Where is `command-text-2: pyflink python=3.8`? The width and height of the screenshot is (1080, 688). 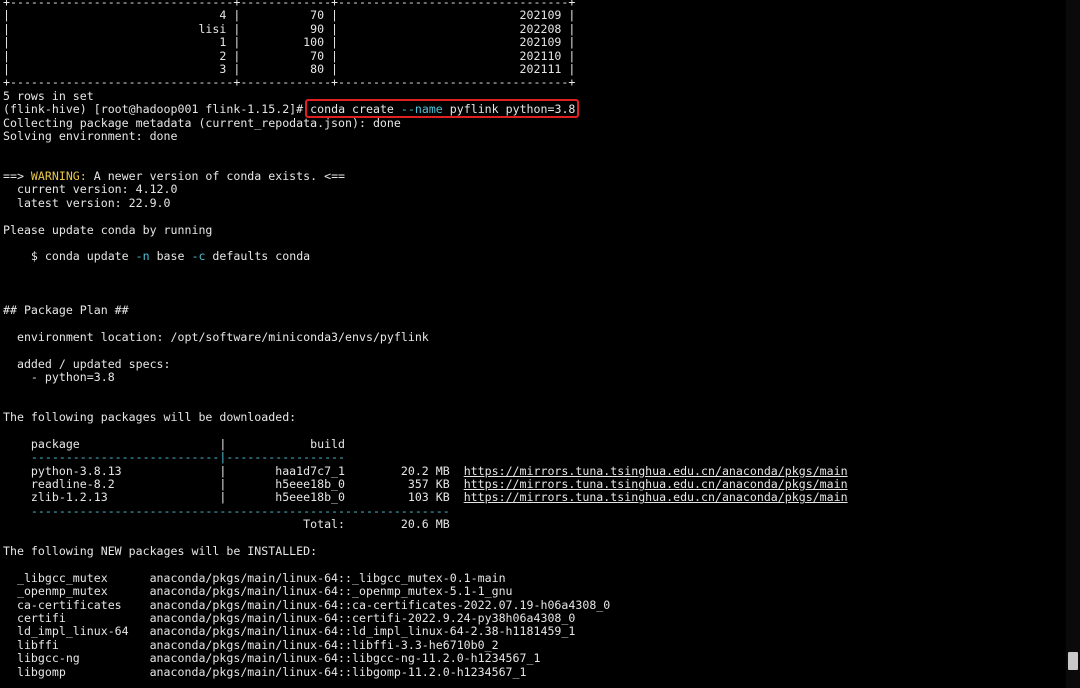
command-text-2: pyflink python=3.8 is located at coordinates (509, 109).